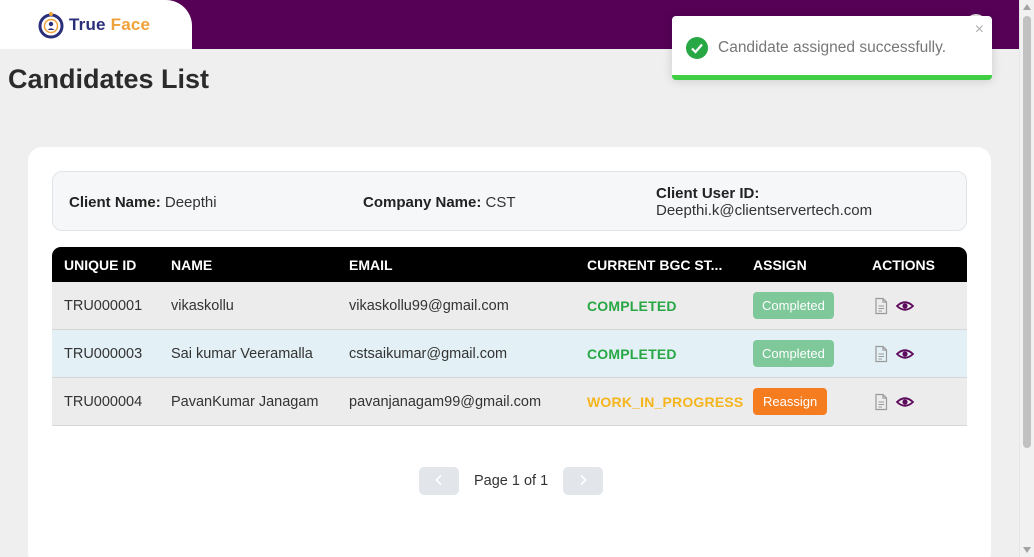  I want to click on close-icon: ×, so click(979, 30).